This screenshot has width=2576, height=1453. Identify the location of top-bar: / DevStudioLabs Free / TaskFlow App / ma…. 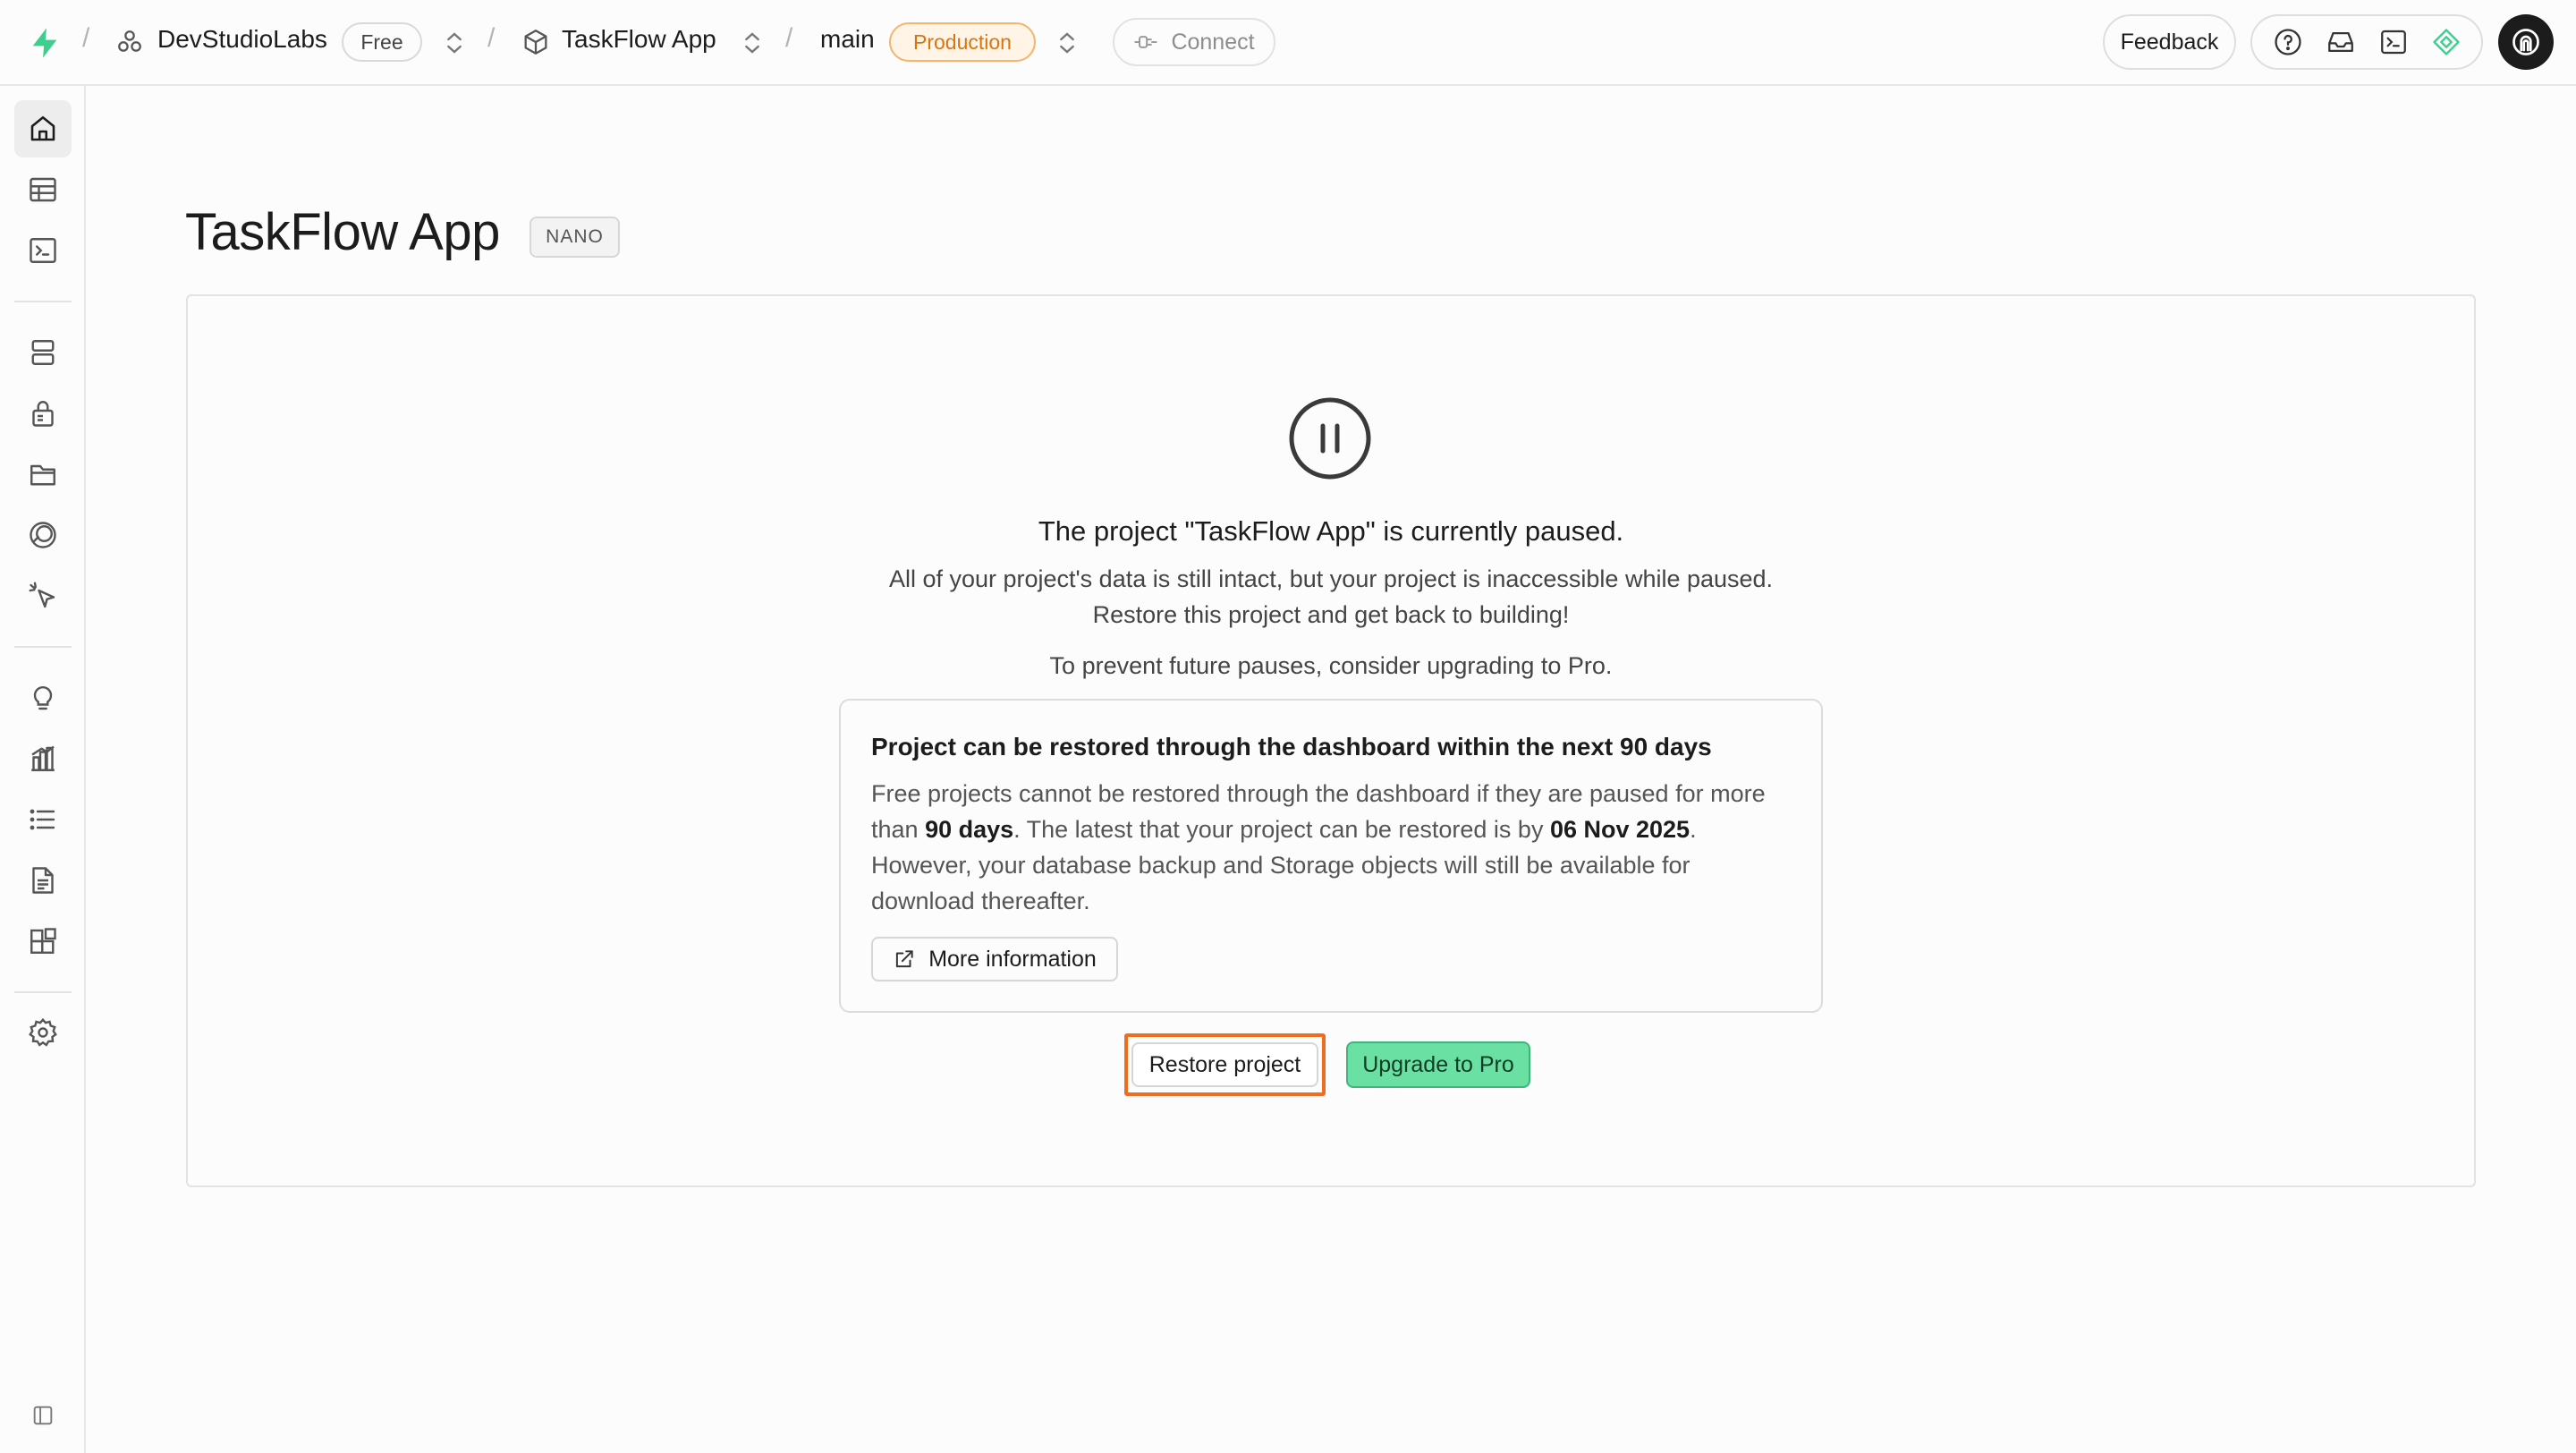
(1288, 43).